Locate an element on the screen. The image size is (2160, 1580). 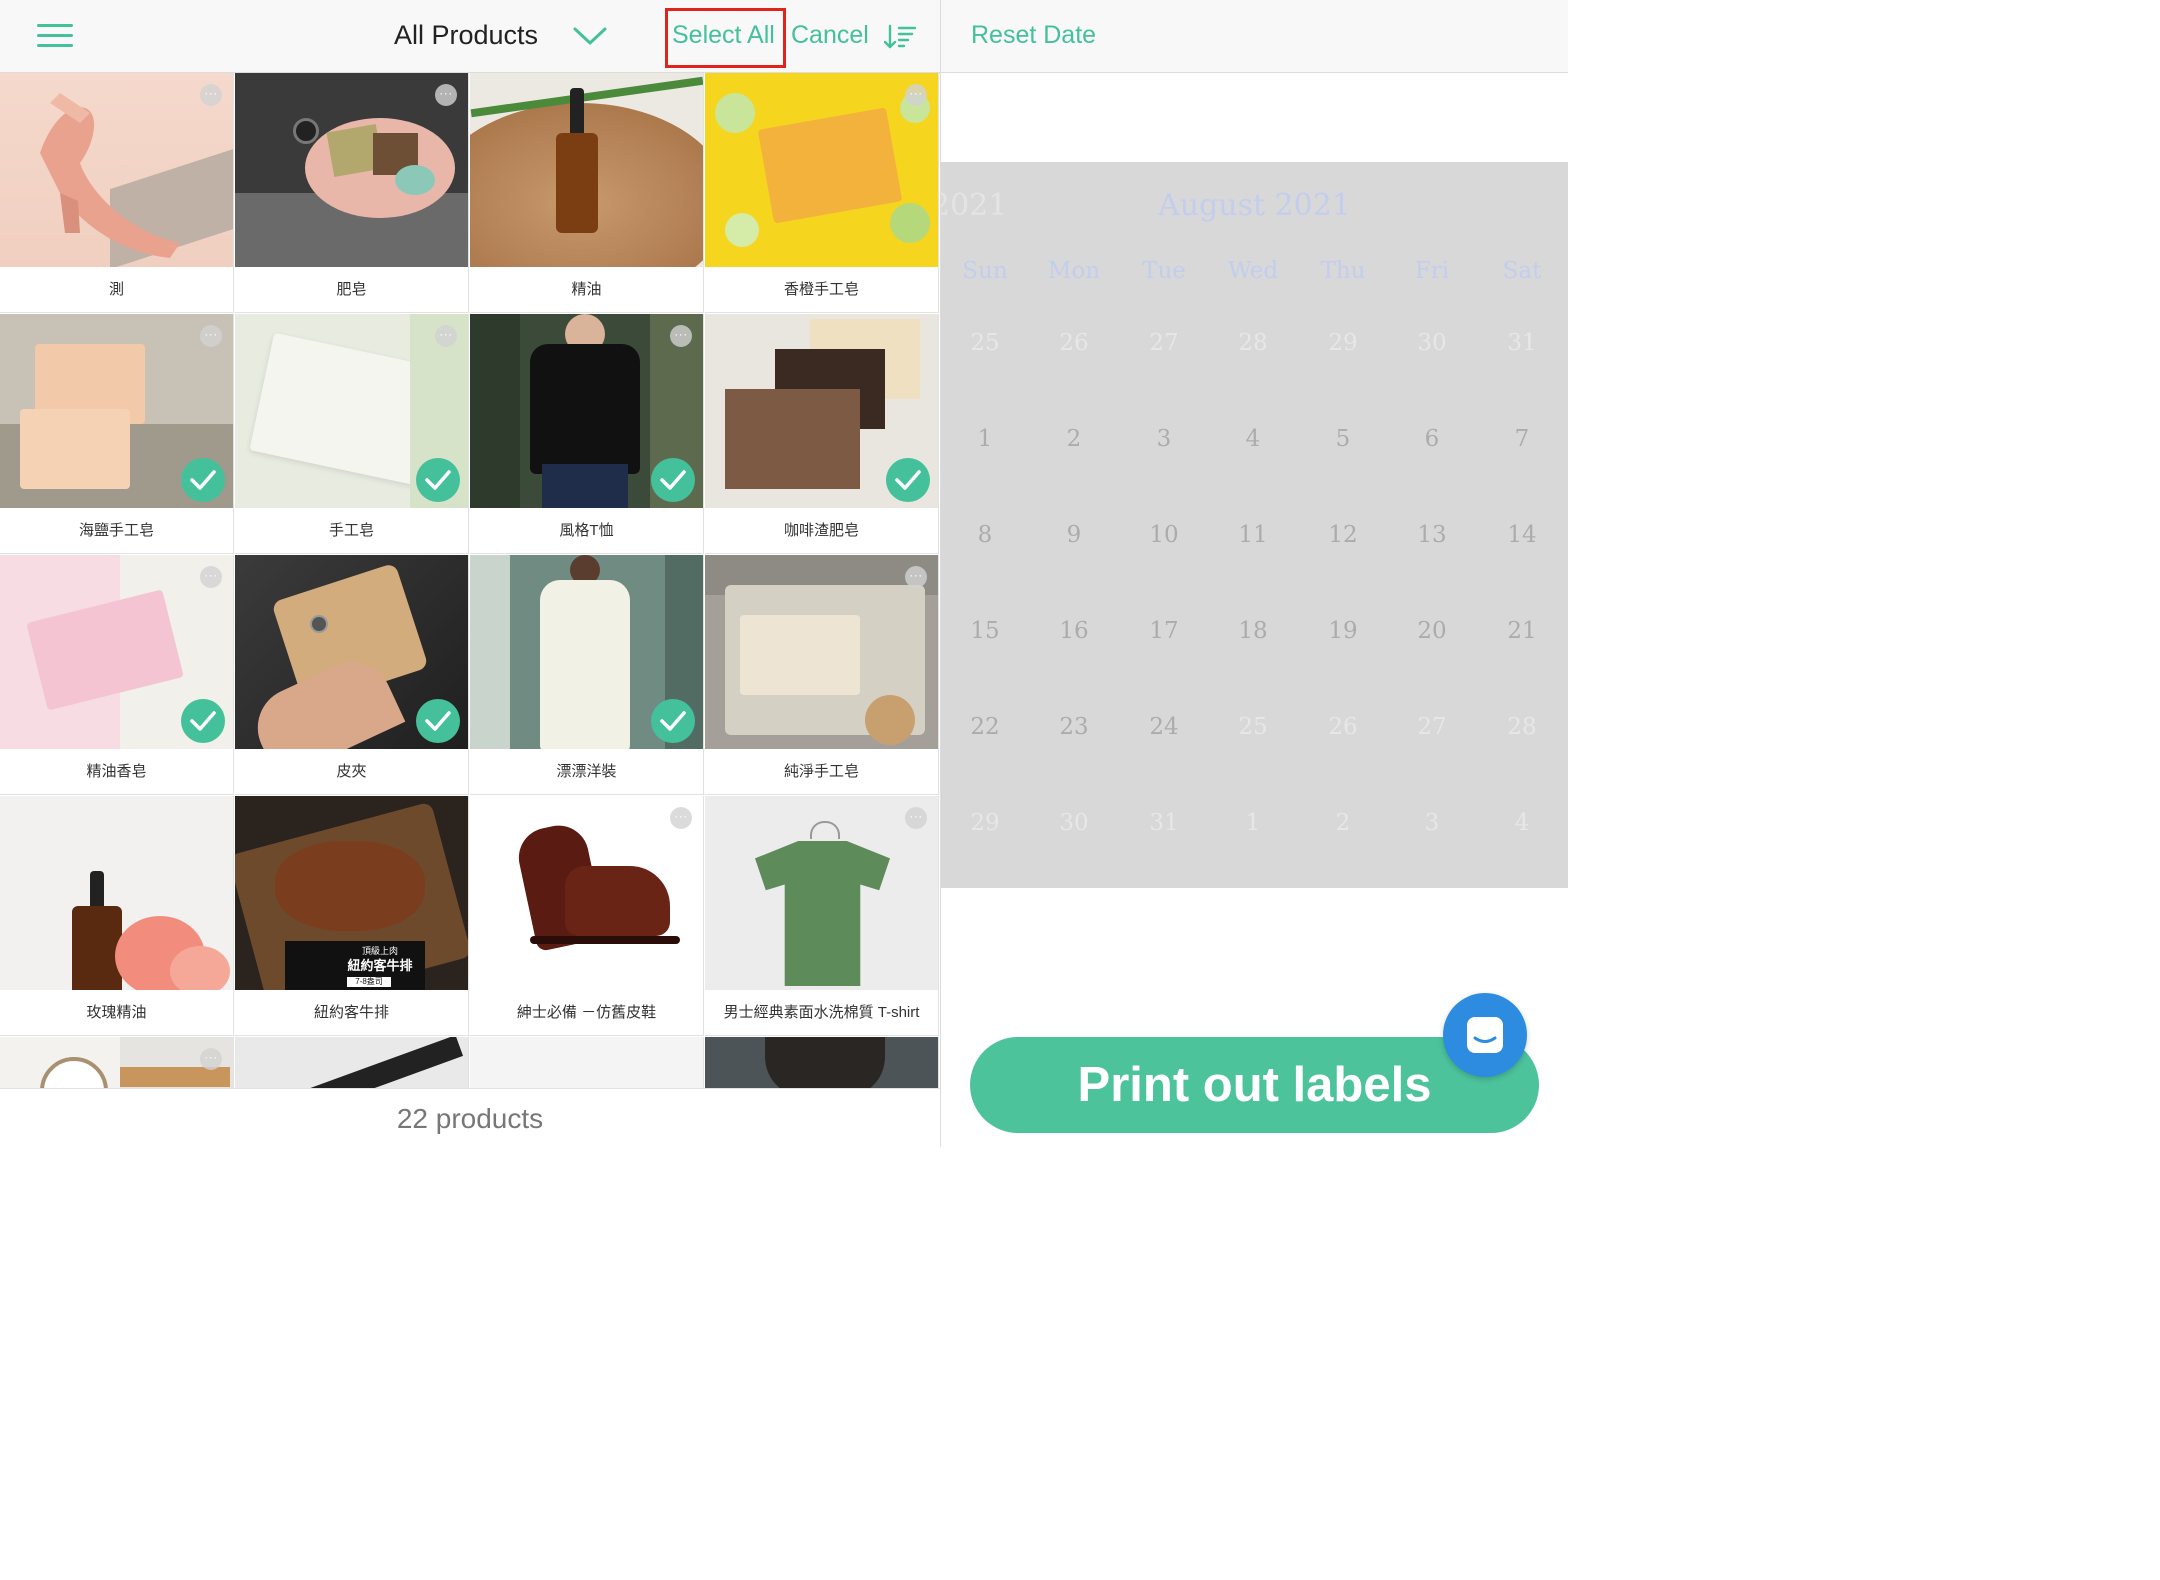
calendar-day: 3 is located at coordinates (1164, 439).